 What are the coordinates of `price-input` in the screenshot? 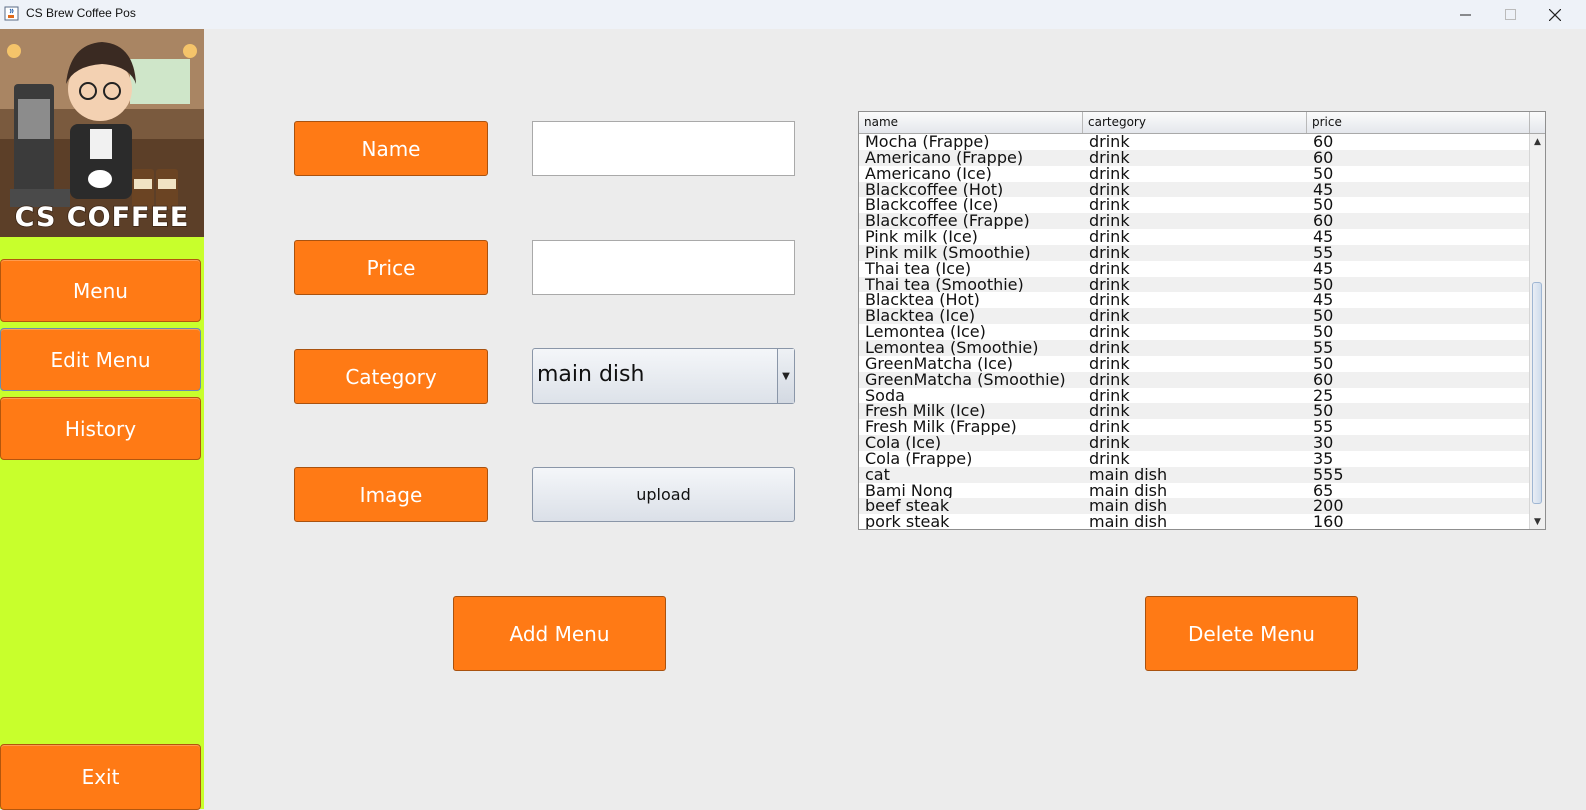 It's located at (663, 267).